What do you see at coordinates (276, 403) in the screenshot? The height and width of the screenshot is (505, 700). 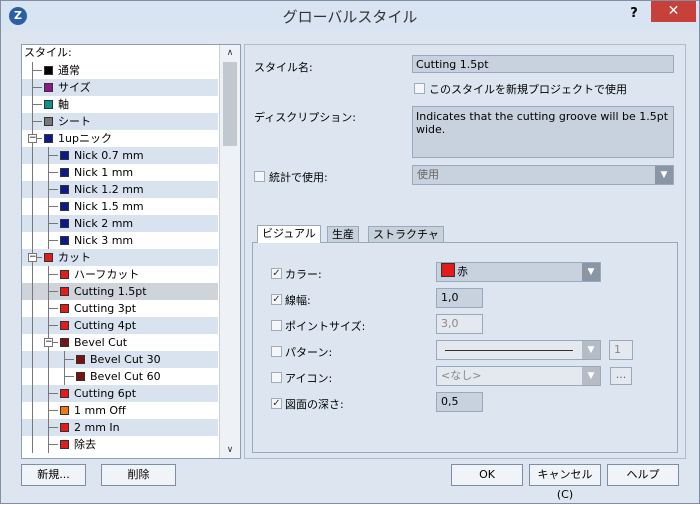 I see `depth-checkbox: ✓` at bounding box center [276, 403].